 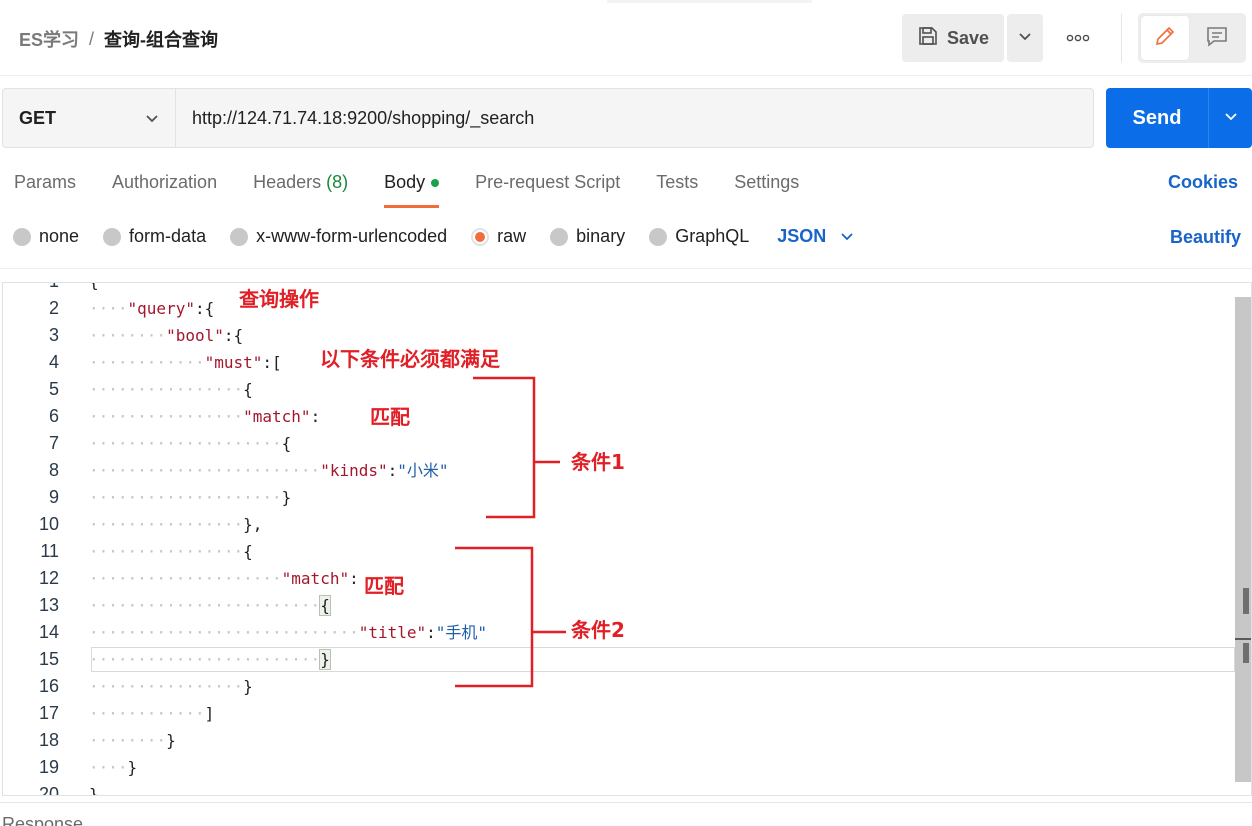 What do you see at coordinates (1243, 539) in the screenshot?
I see `editor-scrollbar` at bounding box center [1243, 539].